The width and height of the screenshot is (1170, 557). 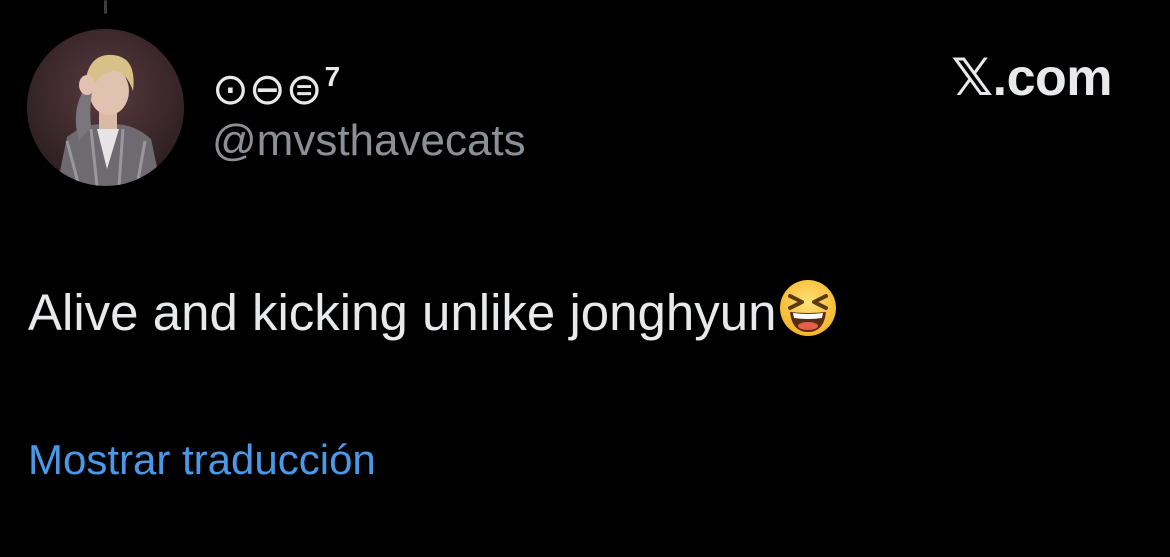 I want to click on display-name-superscript: 7, so click(x=332, y=76).